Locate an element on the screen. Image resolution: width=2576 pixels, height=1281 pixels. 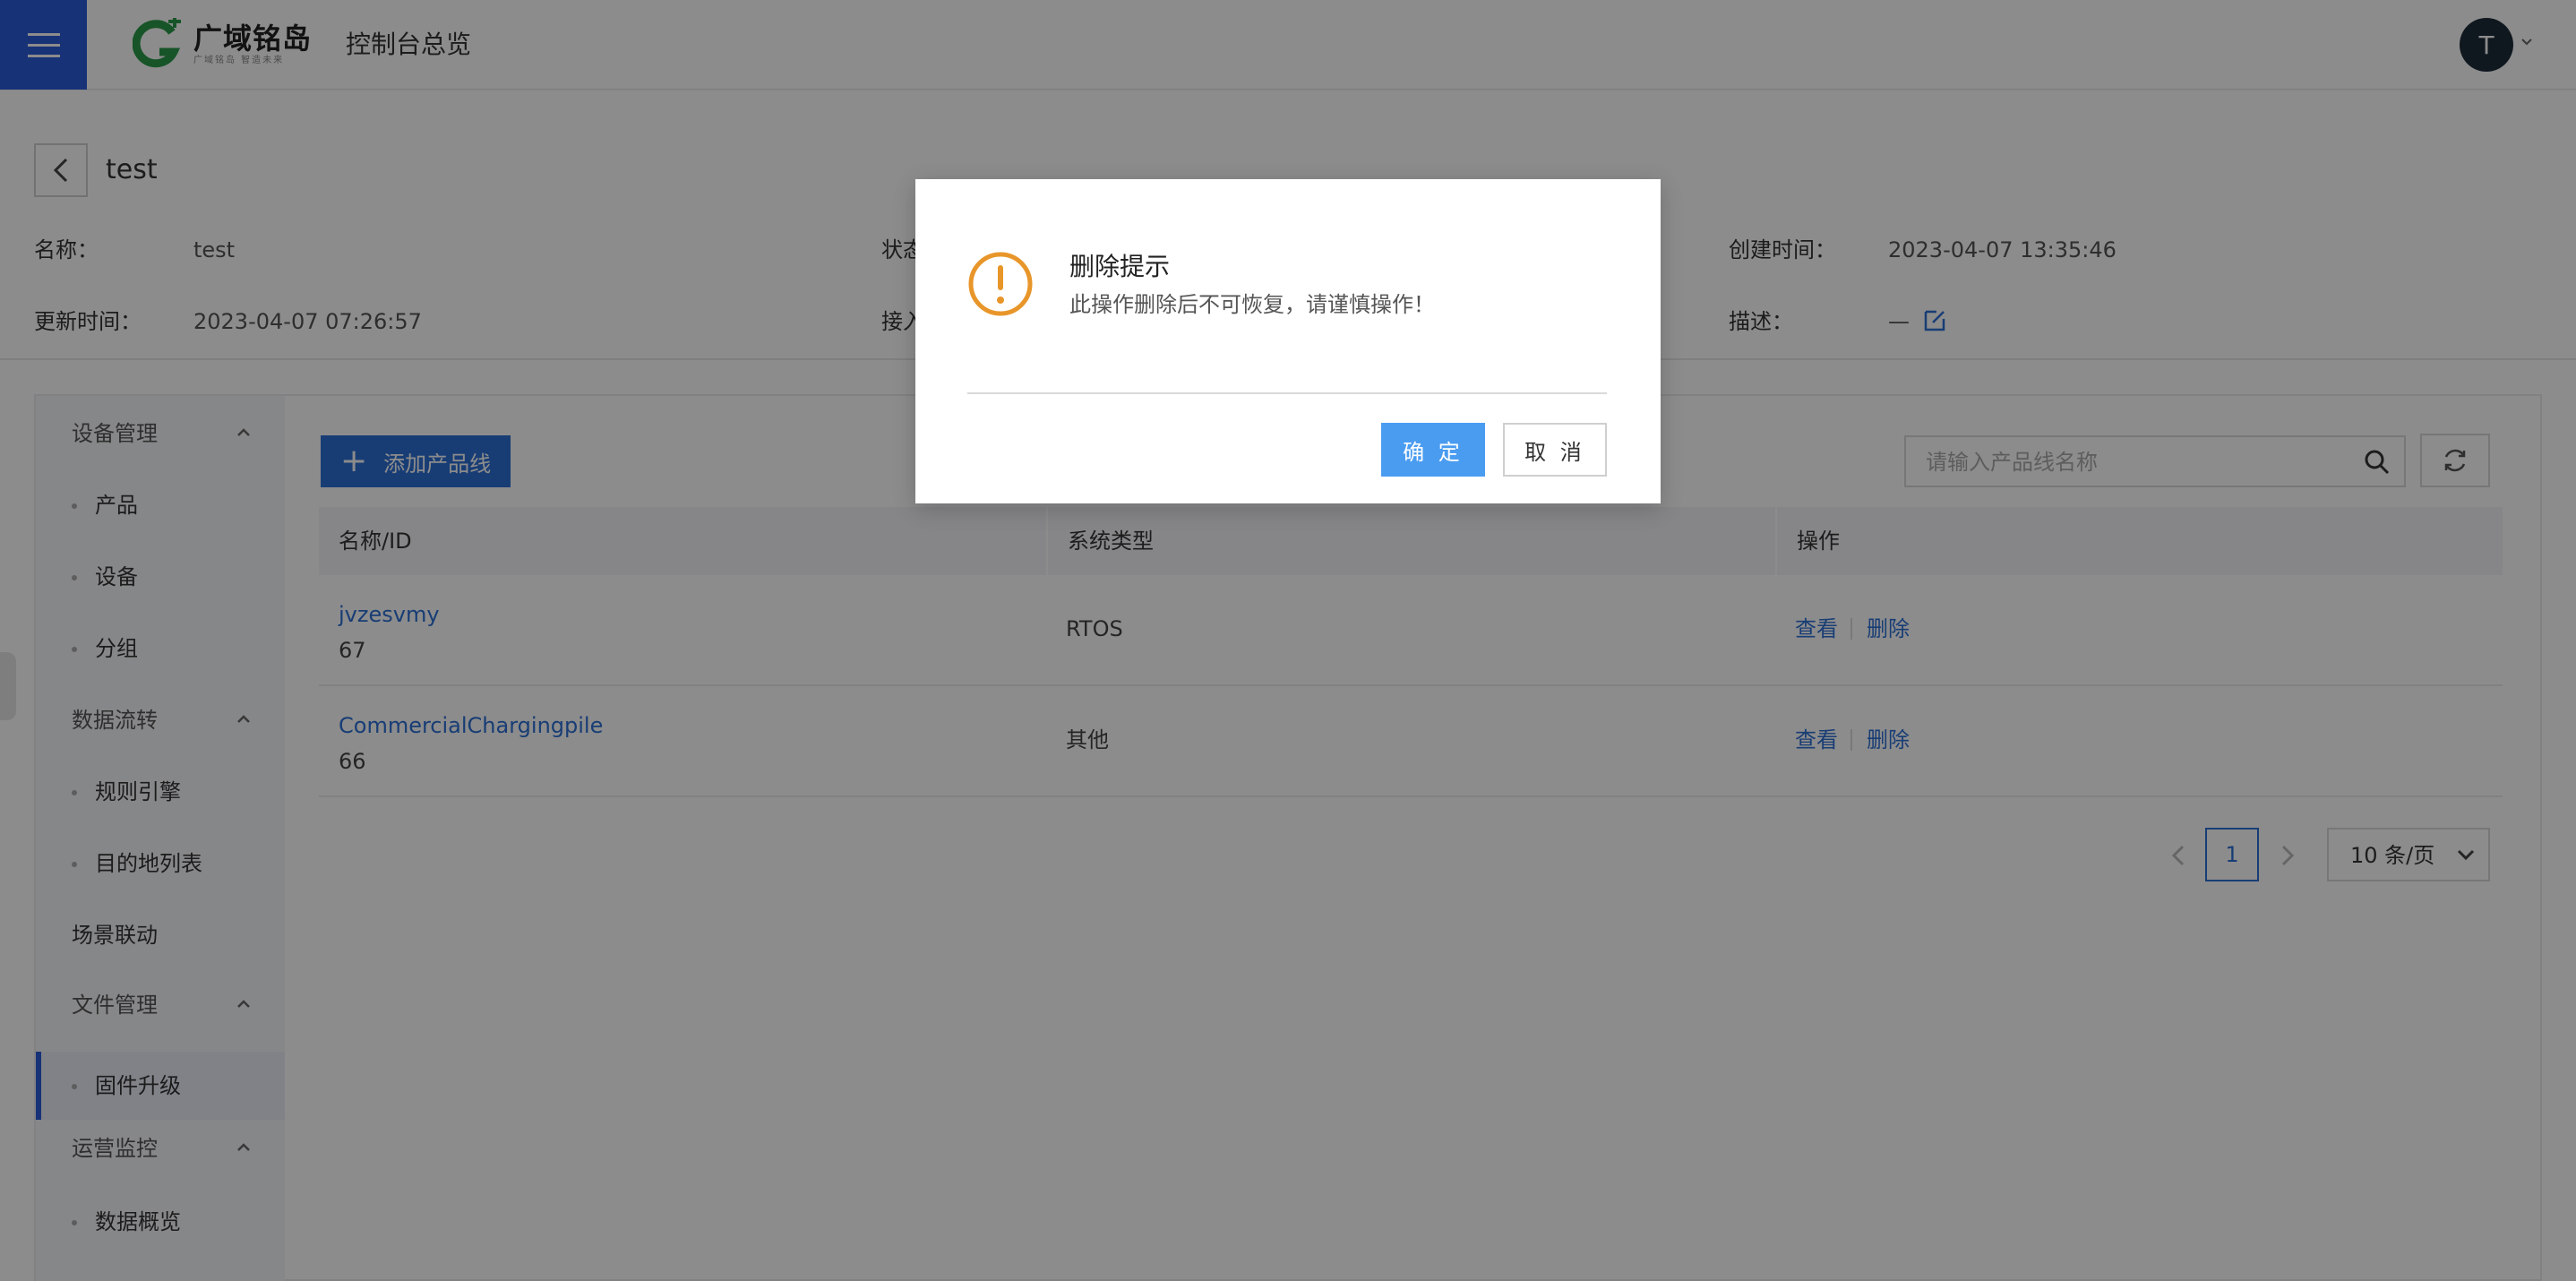
delete-confirm-dialog: 删除提示 此操作删除后不可恢复，请谨慎操作！ 确 定 取 消 is located at coordinates (1288, 341).